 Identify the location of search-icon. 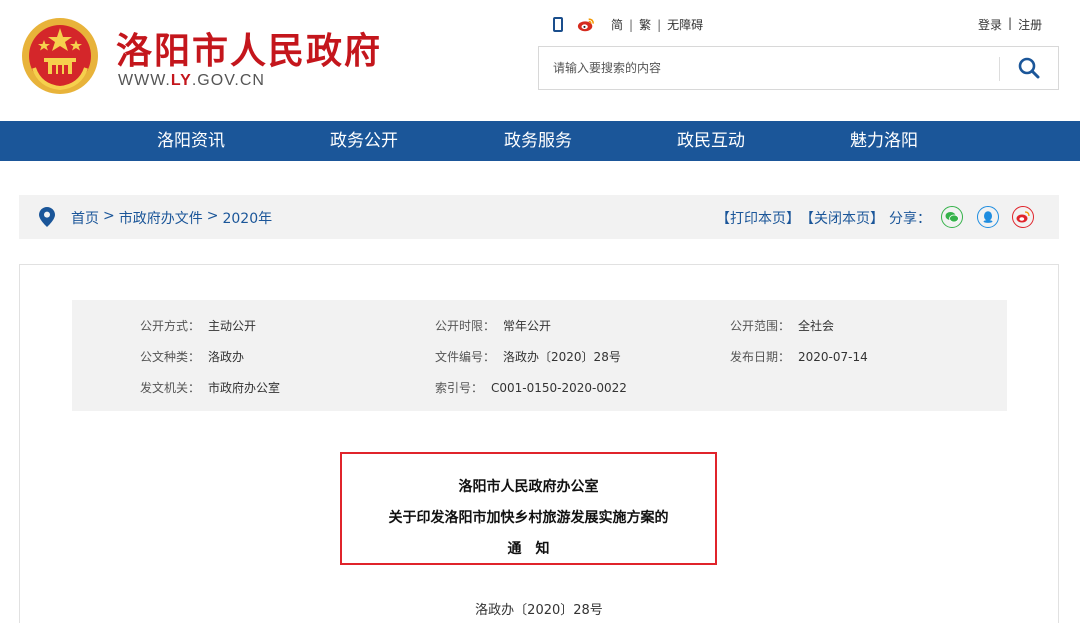
(1029, 68).